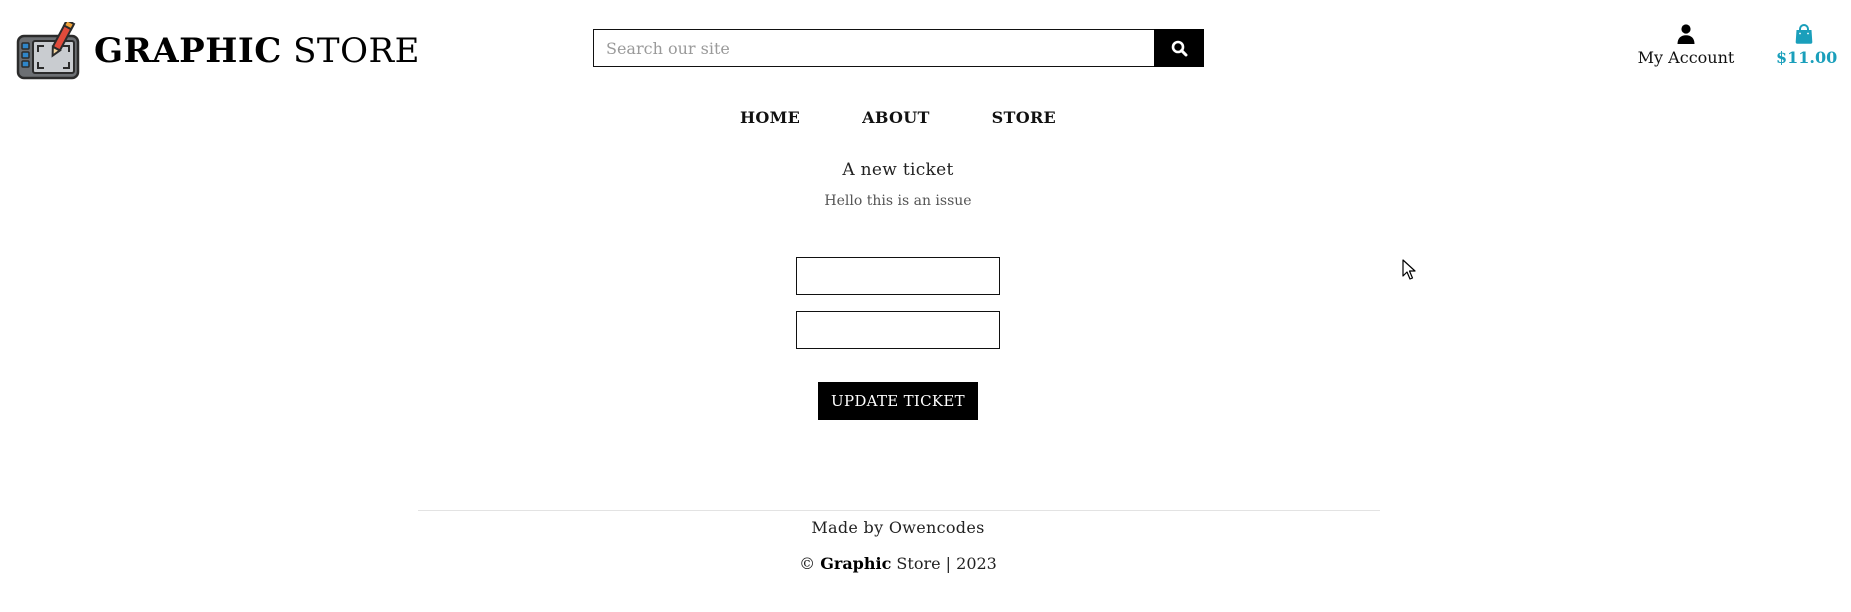 This screenshot has width=1851, height=612. What do you see at coordinates (899, 510) in the screenshot?
I see `footer-divider` at bounding box center [899, 510].